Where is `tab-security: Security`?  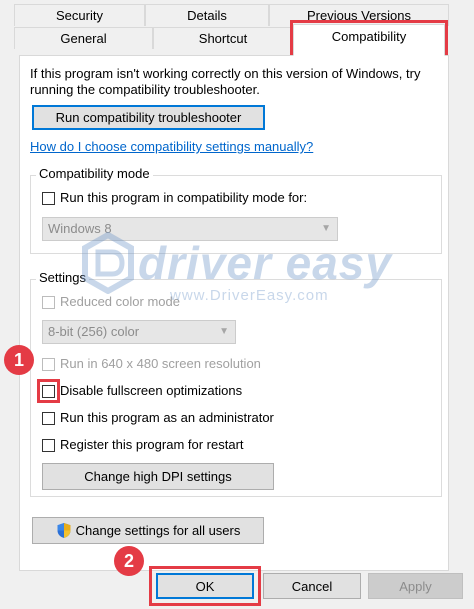 tab-security: Security is located at coordinates (79, 15).